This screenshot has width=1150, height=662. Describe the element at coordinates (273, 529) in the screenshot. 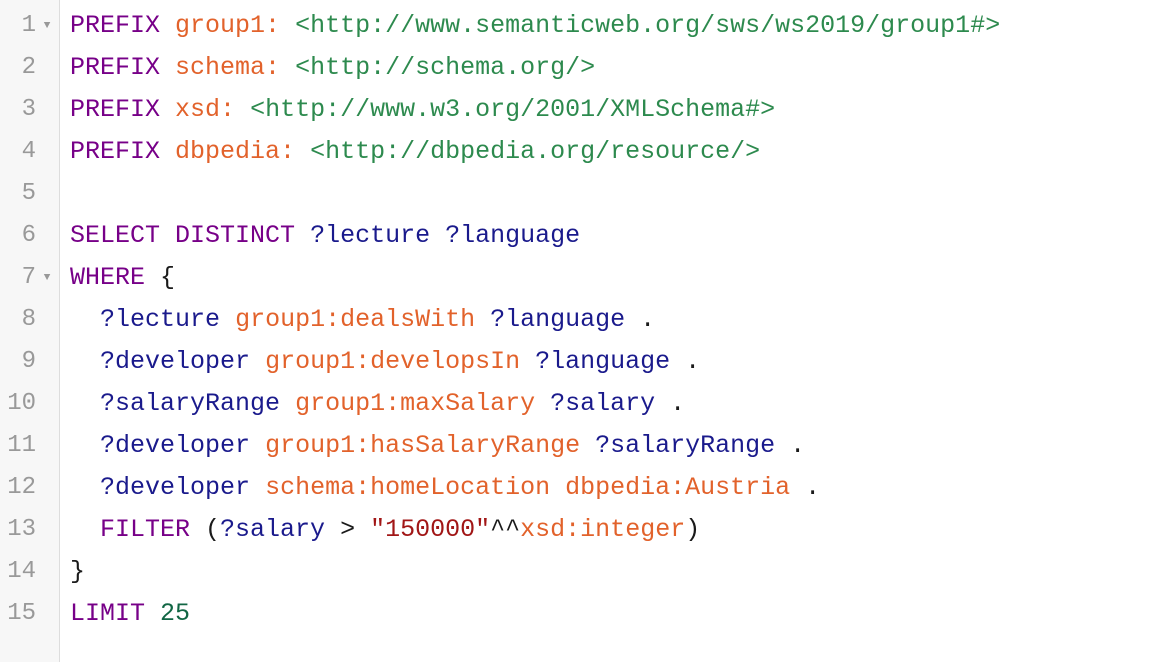

I see `code-token: ?salary` at that location.